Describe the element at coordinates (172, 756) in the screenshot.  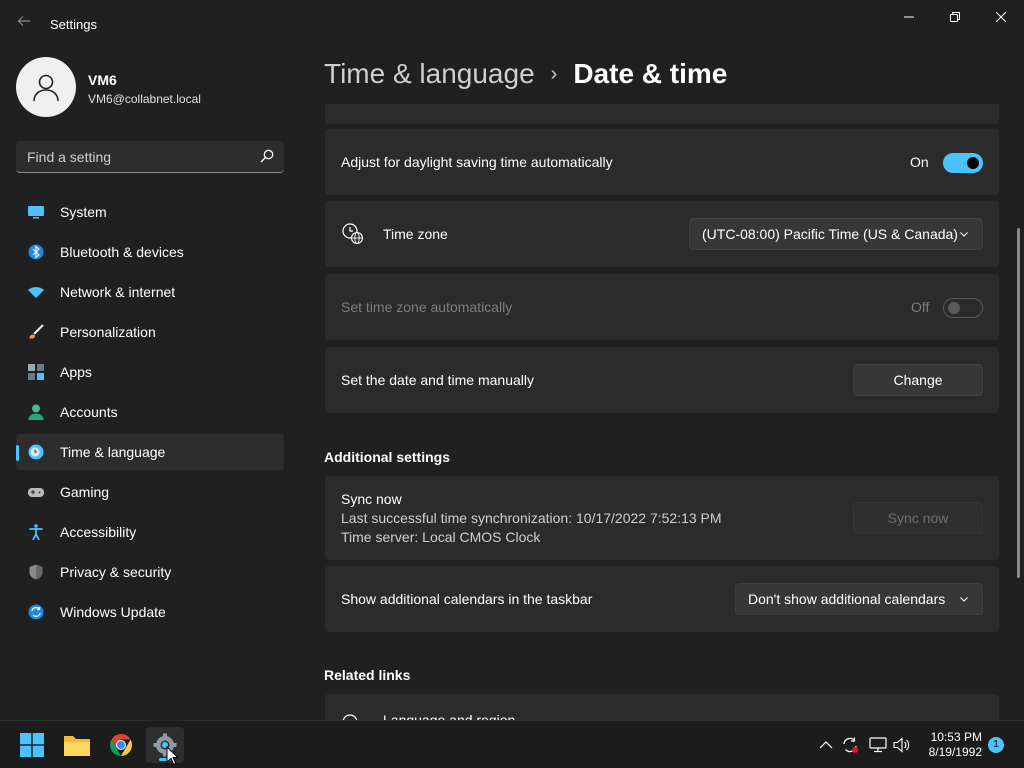
I see `mouse-cursor-icon` at that location.